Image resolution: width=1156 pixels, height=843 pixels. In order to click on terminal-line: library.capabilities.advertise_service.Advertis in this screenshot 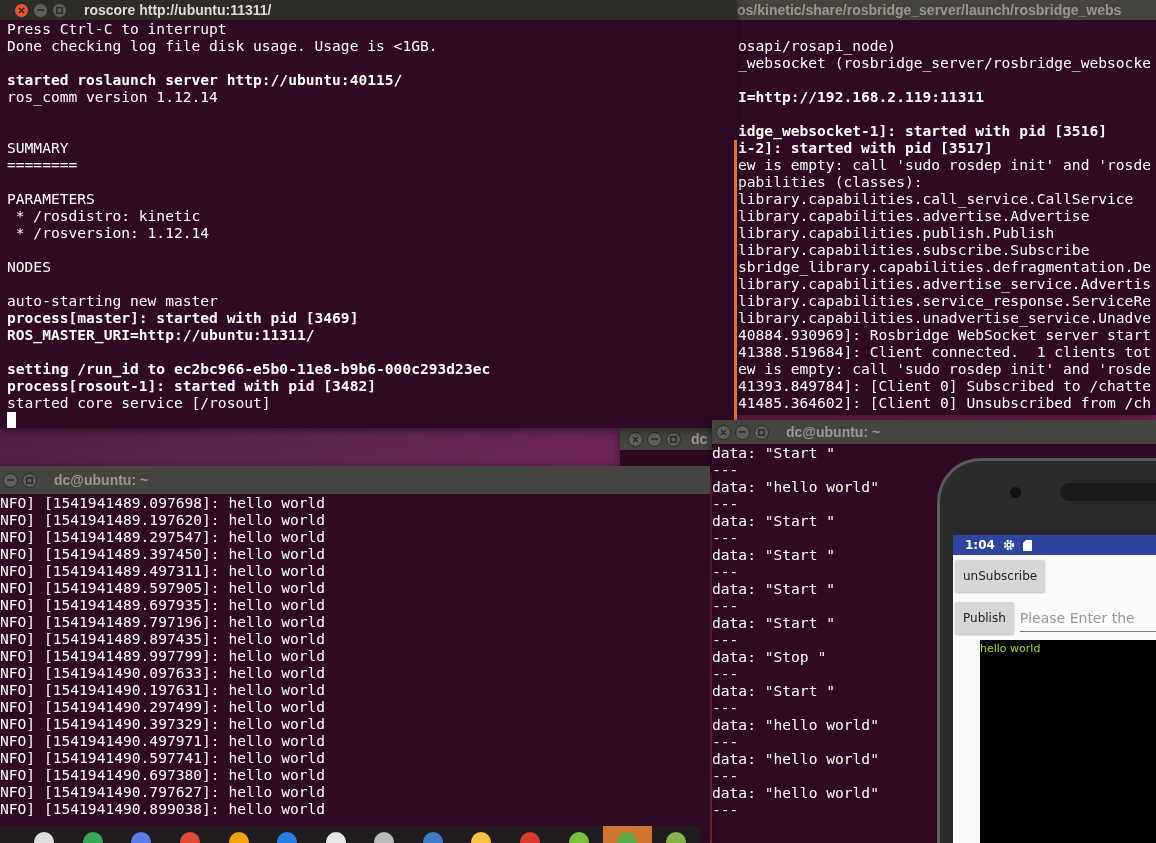, I will do `click(944, 283)`.